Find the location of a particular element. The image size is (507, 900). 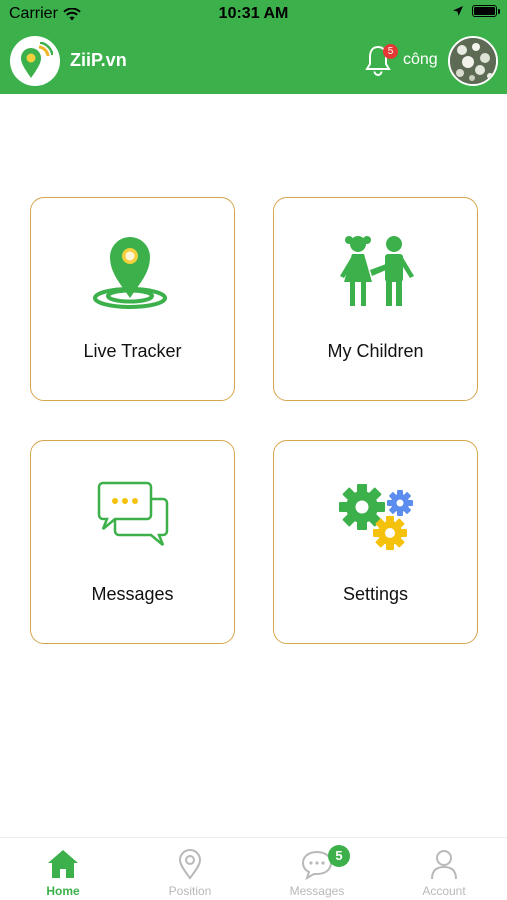

brand-name: ZiiP.vn is located at coordinates (98, 60).